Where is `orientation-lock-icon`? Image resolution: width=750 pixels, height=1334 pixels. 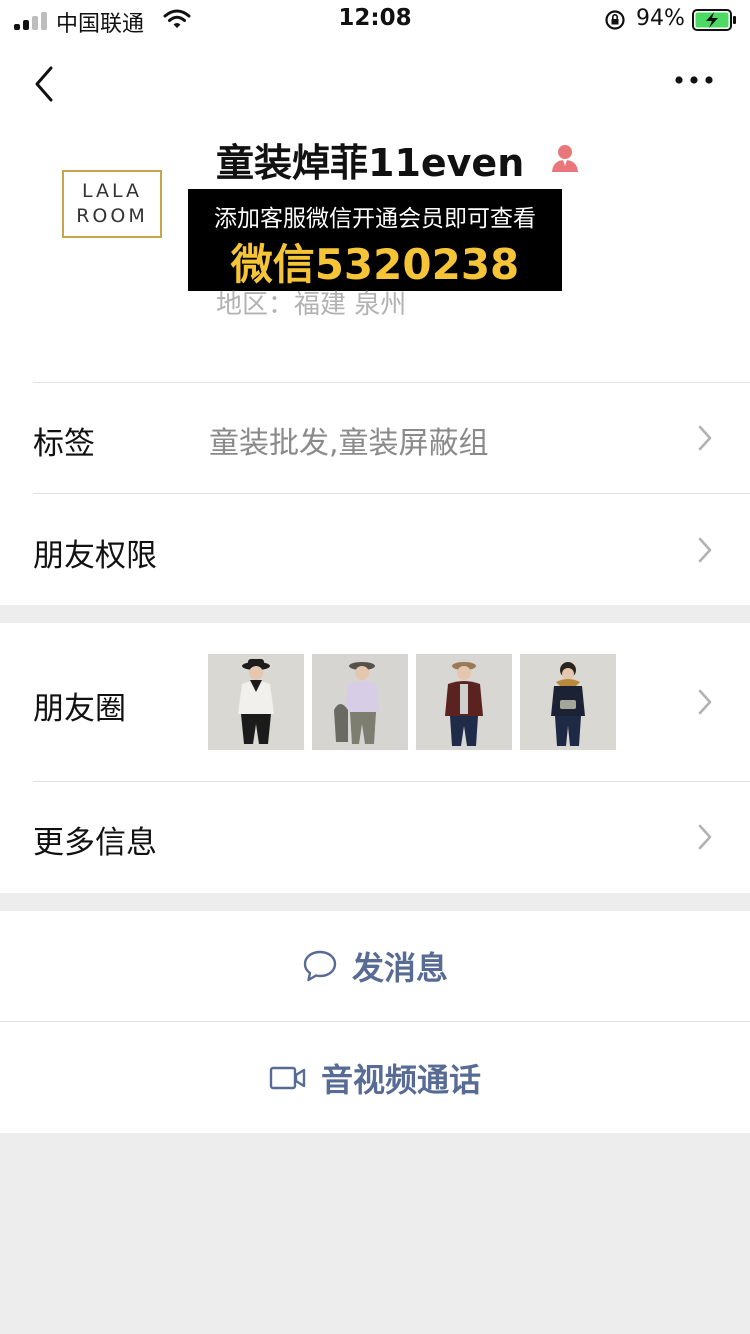
orientation-lock-icon is located at coordinates (615, 20).